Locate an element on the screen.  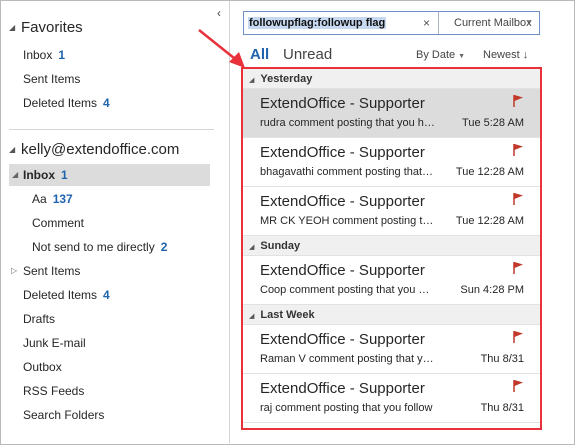
folder-drafts: Drafts is located at coordinates (39, 319).